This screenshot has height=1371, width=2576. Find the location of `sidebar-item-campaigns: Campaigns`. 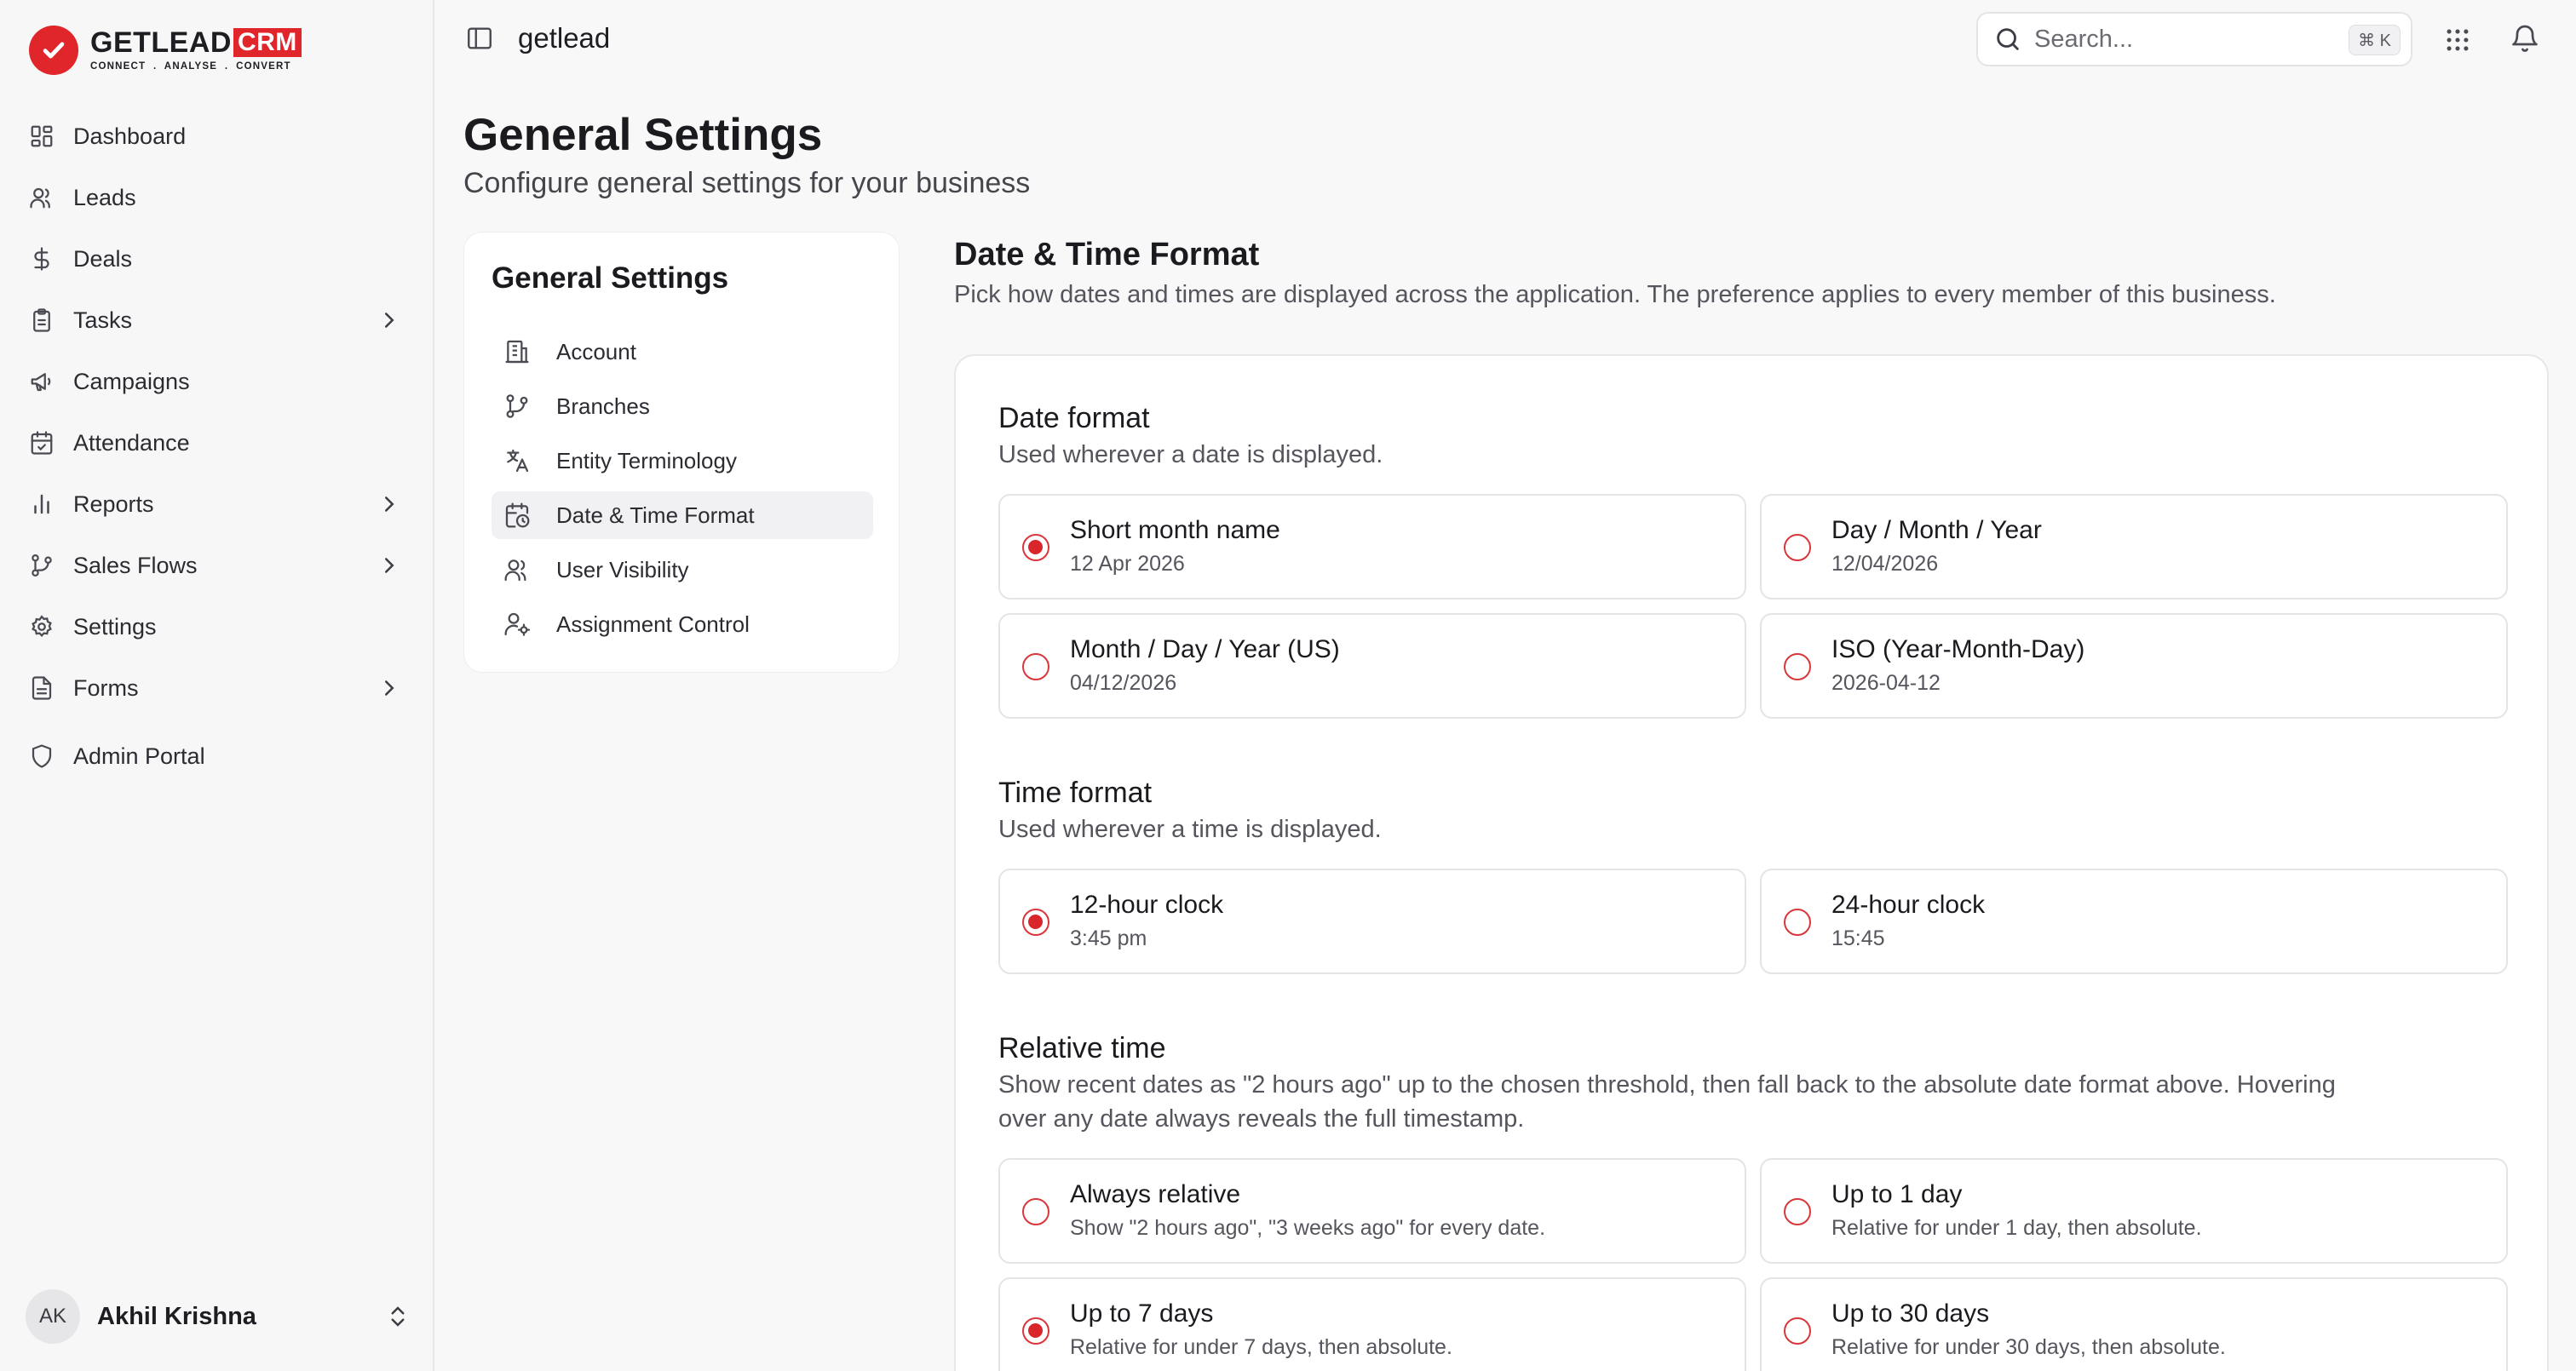

sidebar-item-campaigns: Campaigns is located at coordinates (216, 381).